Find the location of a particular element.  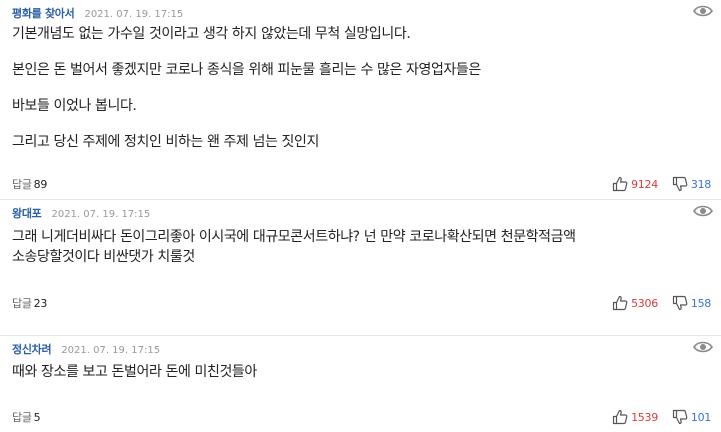

comment-footer: 답글 23 5306 158 is located at coordinates (361, 303).